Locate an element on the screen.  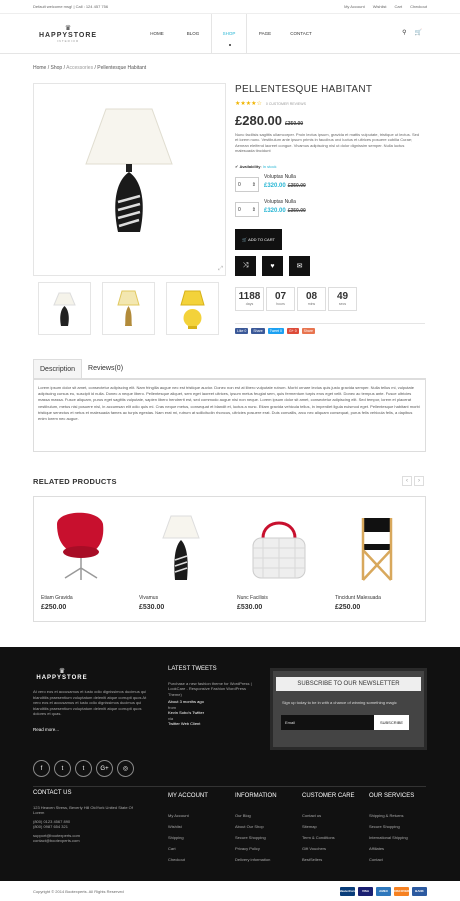
my-account-link: My Account is located at coordinates (354, 6).